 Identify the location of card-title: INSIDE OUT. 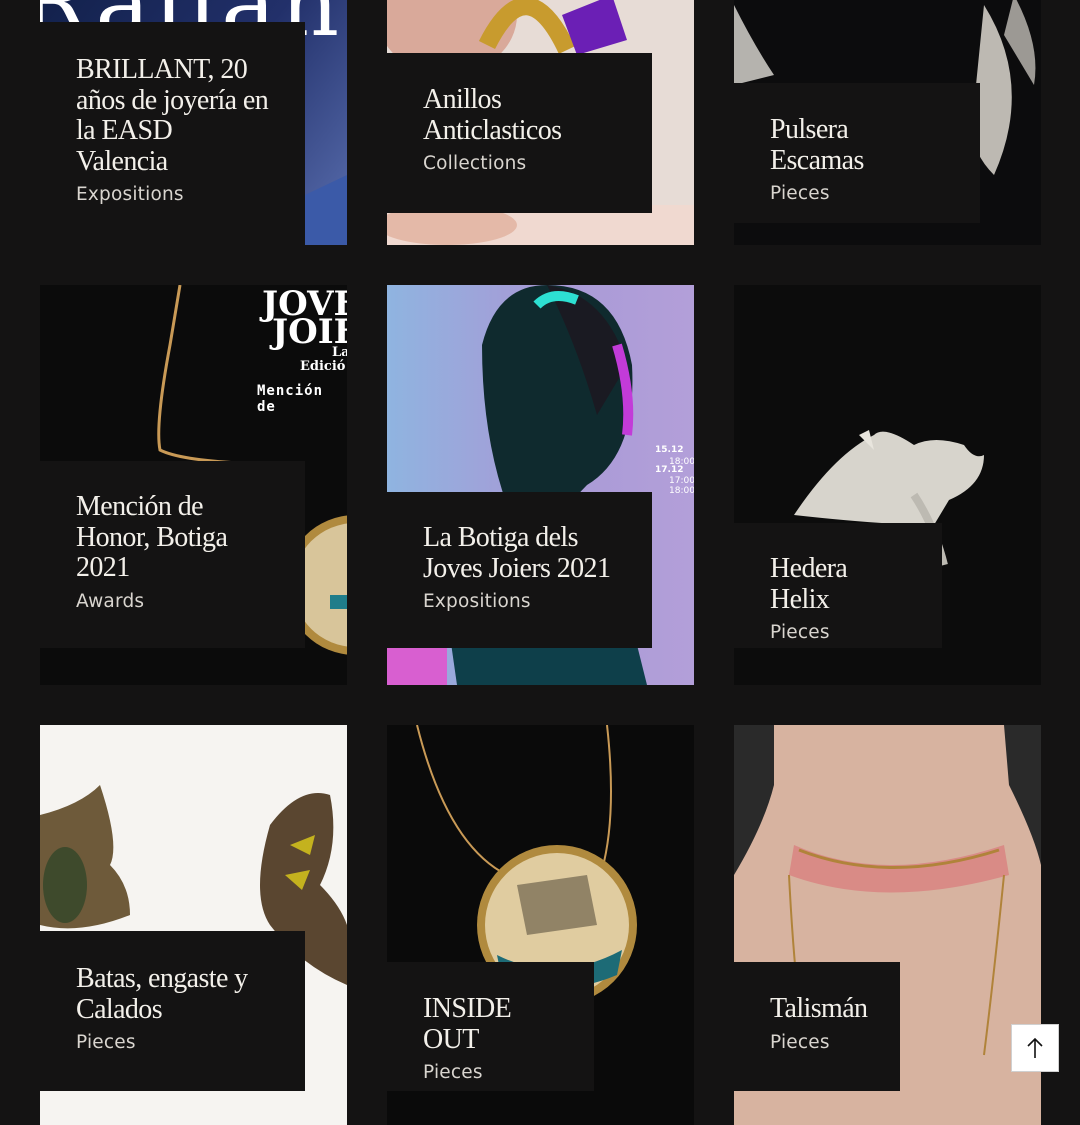
(467, 1024).